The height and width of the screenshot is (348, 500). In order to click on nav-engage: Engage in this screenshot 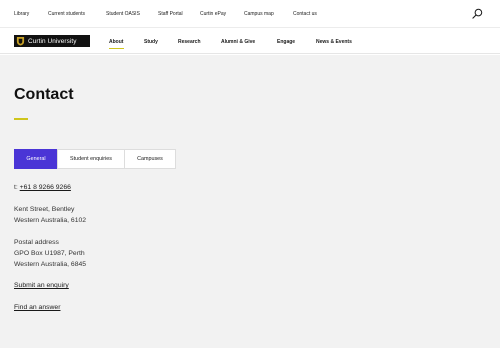, I will do `click(286, 42)`.